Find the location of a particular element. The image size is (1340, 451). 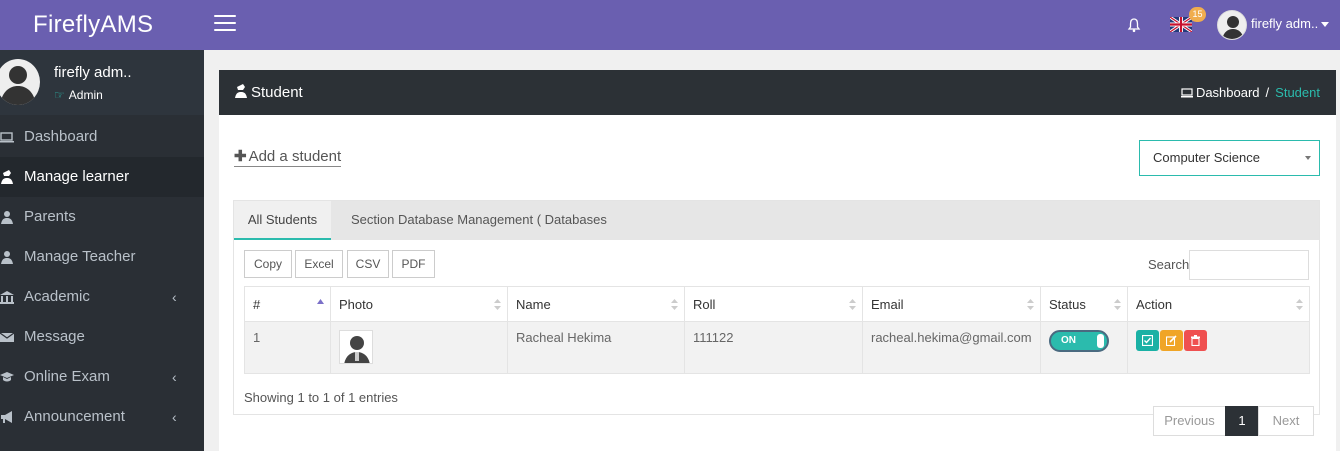

table-header-row: # Photo Name Roll Email Status Action is located at coordinates (777, 304).